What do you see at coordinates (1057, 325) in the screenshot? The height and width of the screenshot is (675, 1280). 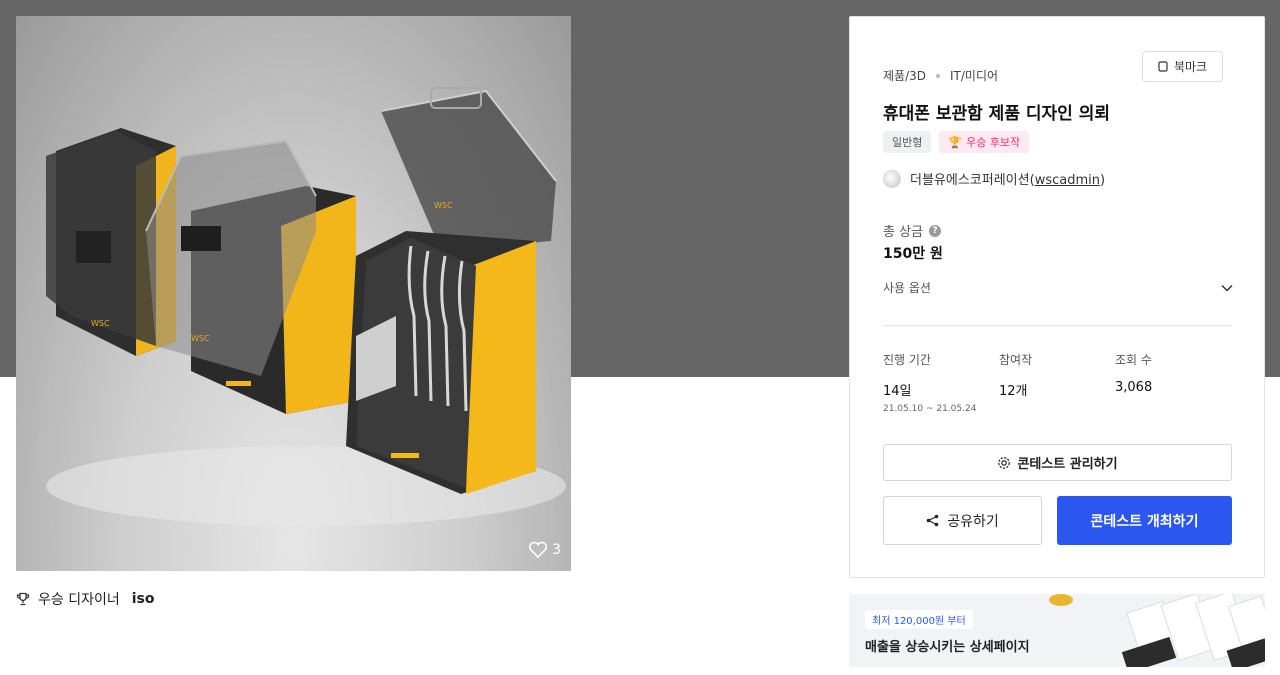 I see `divider` at bounding box center [1057, 325].